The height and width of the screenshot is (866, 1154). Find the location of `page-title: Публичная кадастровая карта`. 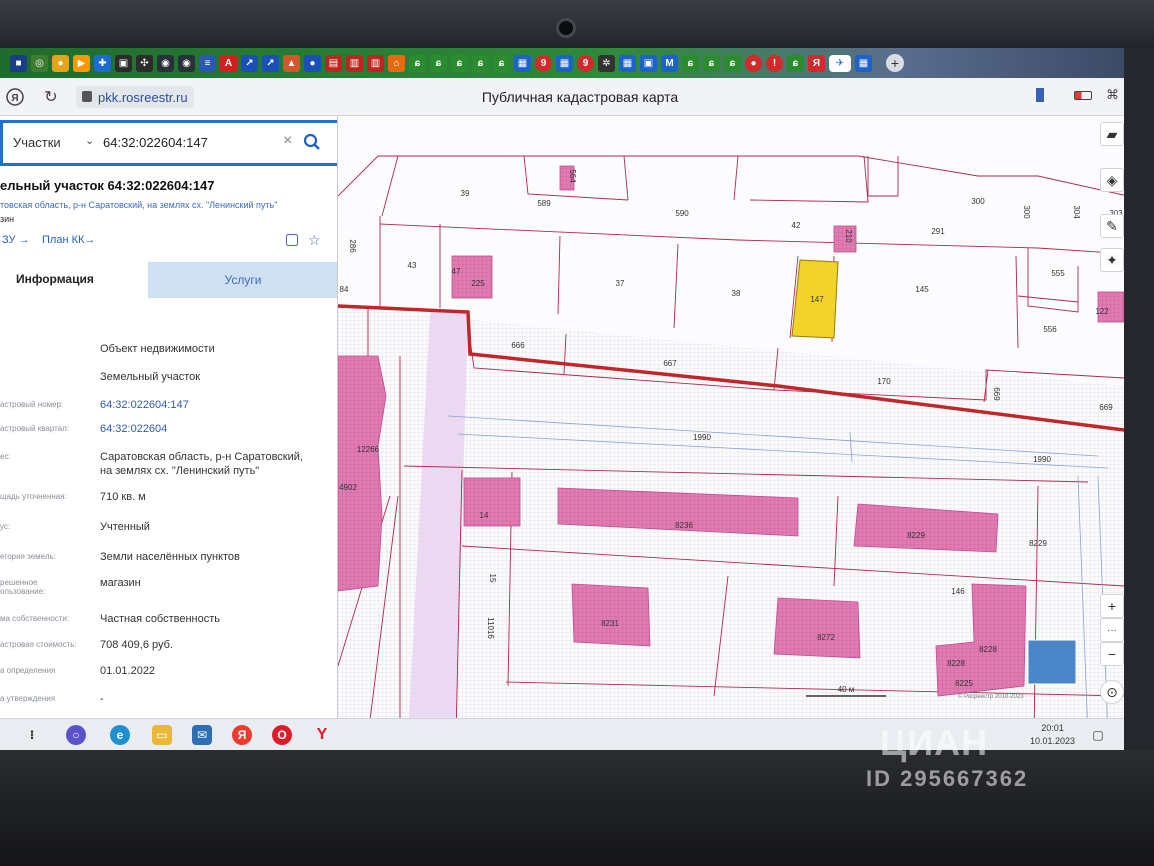

page-title: Публичная кадастровая карта is located at coordinates (580, 97).